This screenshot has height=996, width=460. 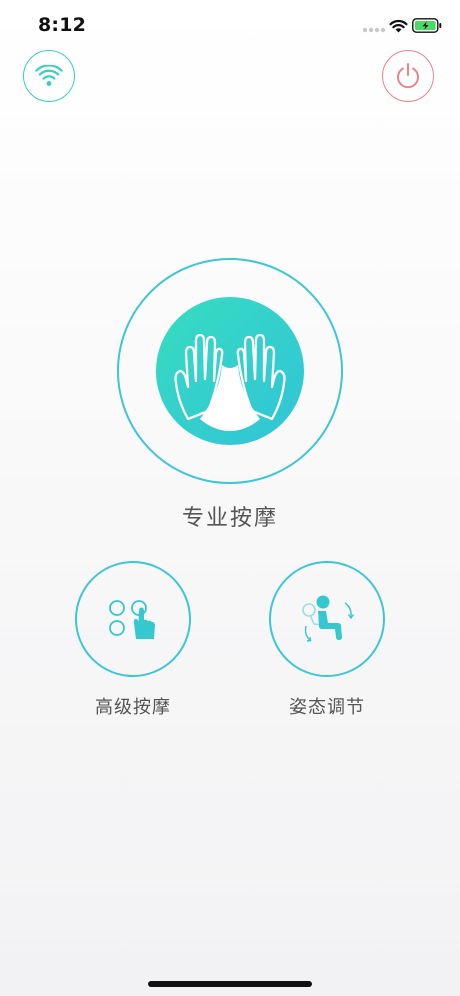 What do you see at coordinates (62, 25) in the screenshot?
I see `status-time: 8:12` at bounding box center [62, 25].